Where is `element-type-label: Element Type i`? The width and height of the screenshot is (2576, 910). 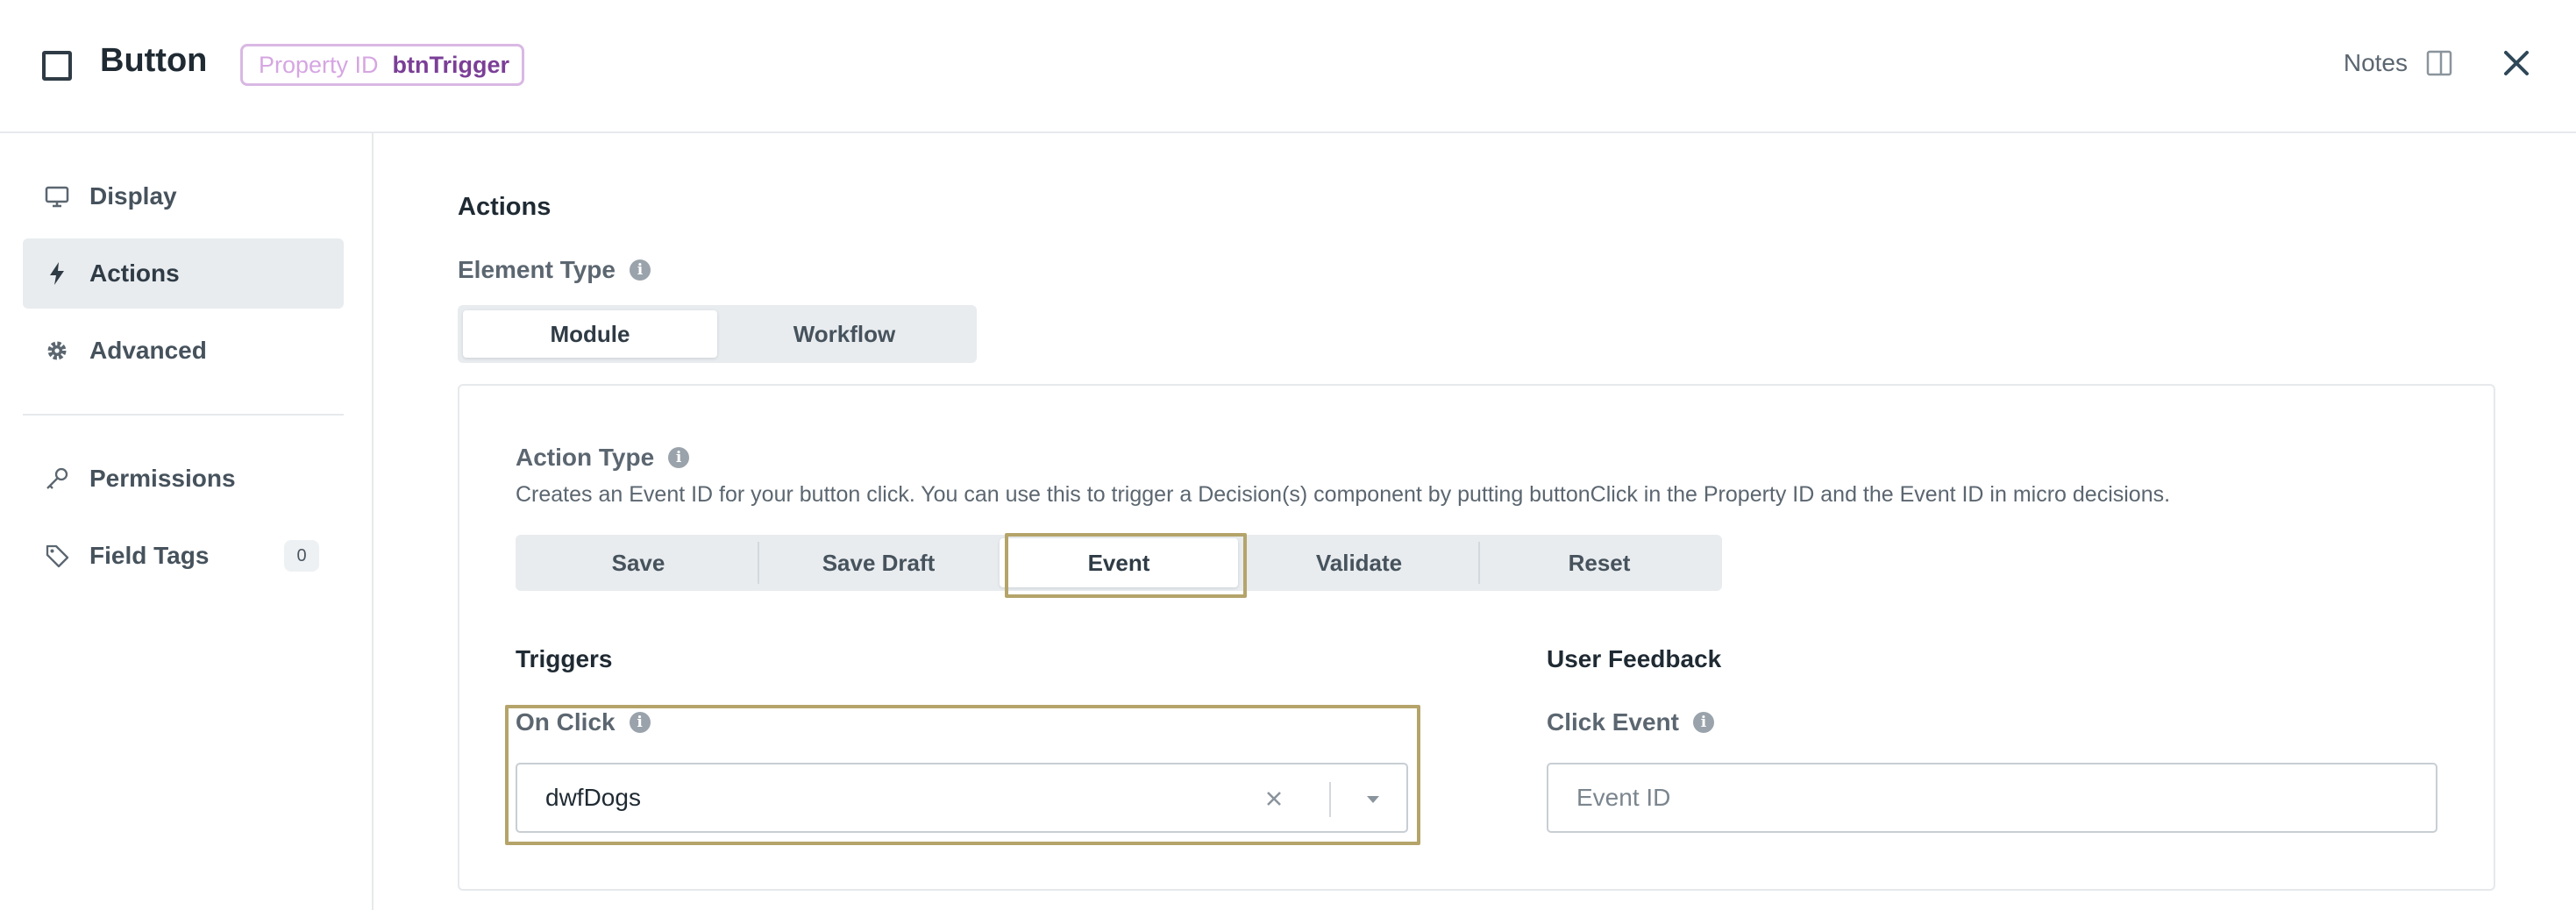
element-type-label: Element Type i is located at coordinates (554, 270).